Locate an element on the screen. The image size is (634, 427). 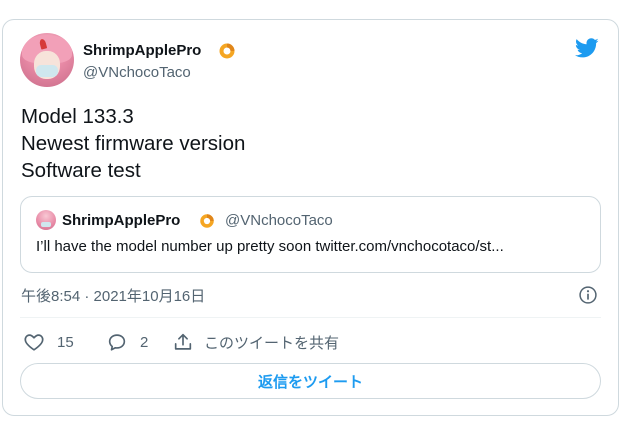
share-label: このツイートを共有 is located at coordinates (272, 343).